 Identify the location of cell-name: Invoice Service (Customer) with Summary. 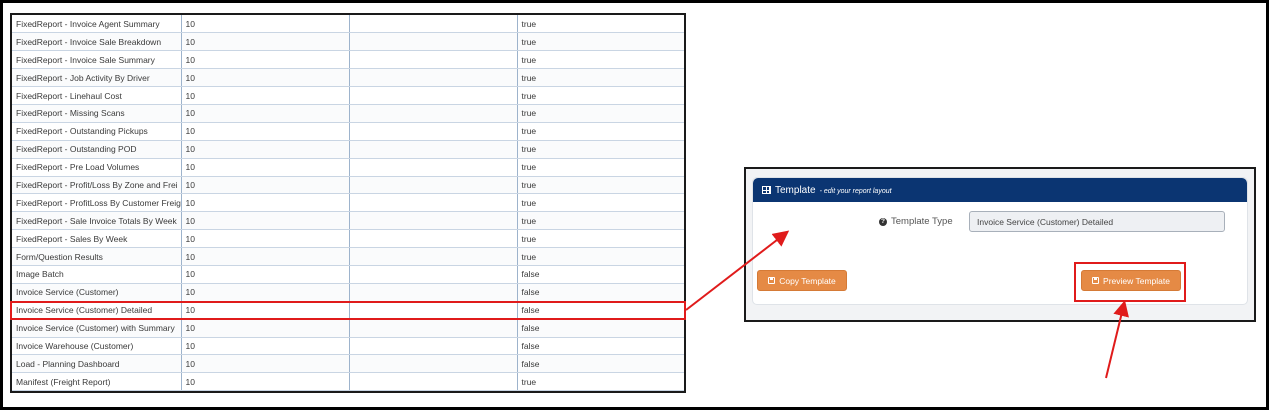
(97, 328).